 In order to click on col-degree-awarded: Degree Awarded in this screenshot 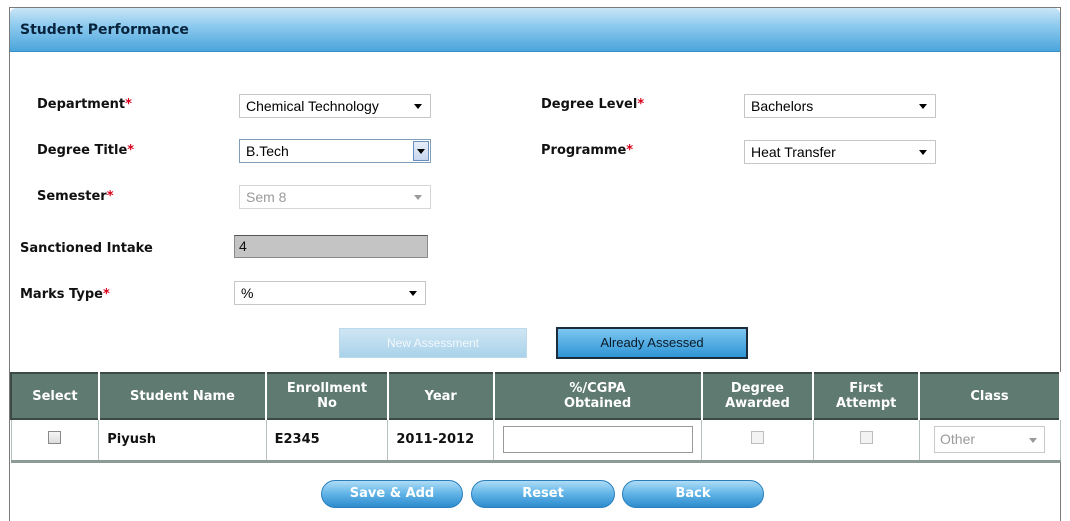, I will do `click(758, 396)`.